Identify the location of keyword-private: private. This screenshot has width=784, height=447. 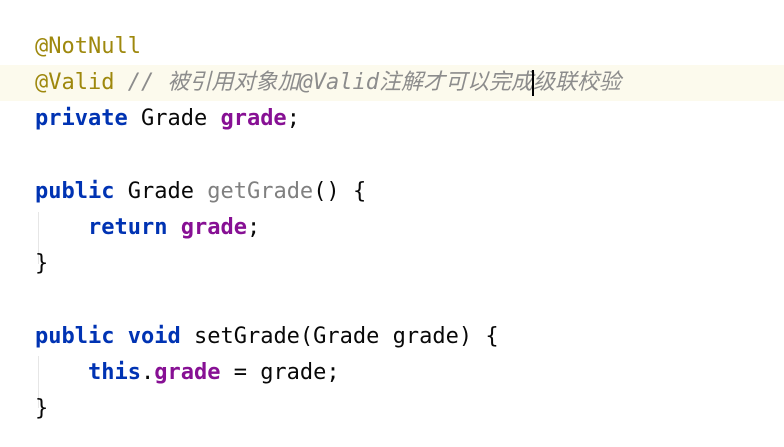
(81, 118).